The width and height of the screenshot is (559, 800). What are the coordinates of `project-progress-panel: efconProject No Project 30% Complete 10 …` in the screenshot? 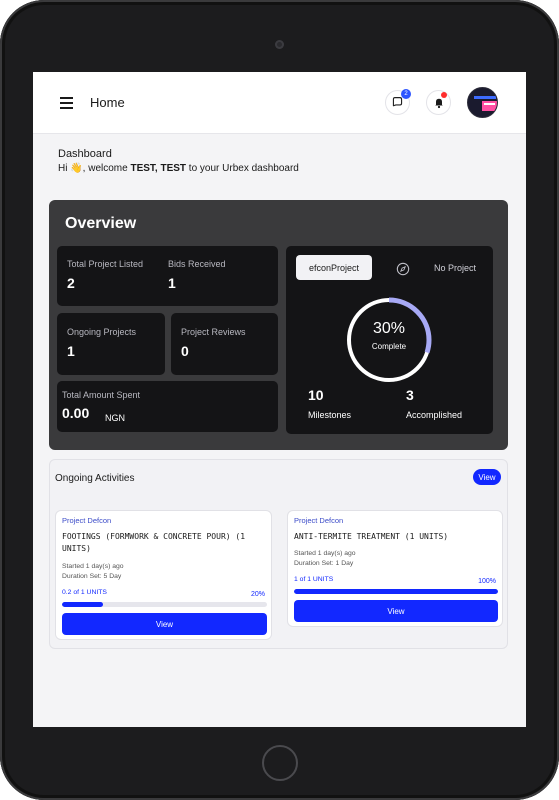 It's located at (389, 340).